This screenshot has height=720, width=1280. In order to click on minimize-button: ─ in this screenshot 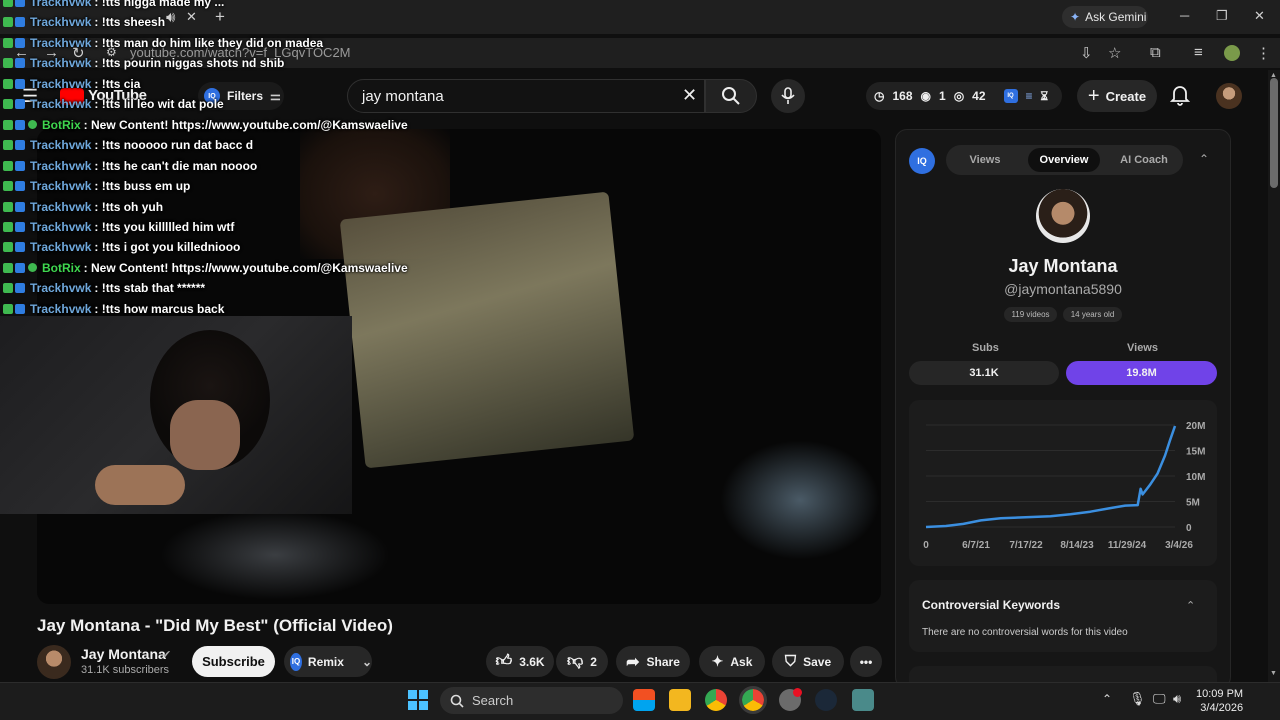, I will do `click(1184, 15)`.